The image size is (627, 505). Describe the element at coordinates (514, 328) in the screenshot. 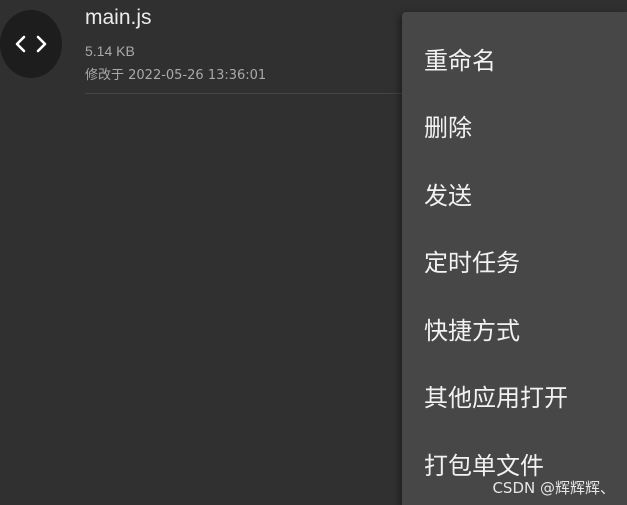

I see `menu-item-shortcut: 快捷方式` at that location.